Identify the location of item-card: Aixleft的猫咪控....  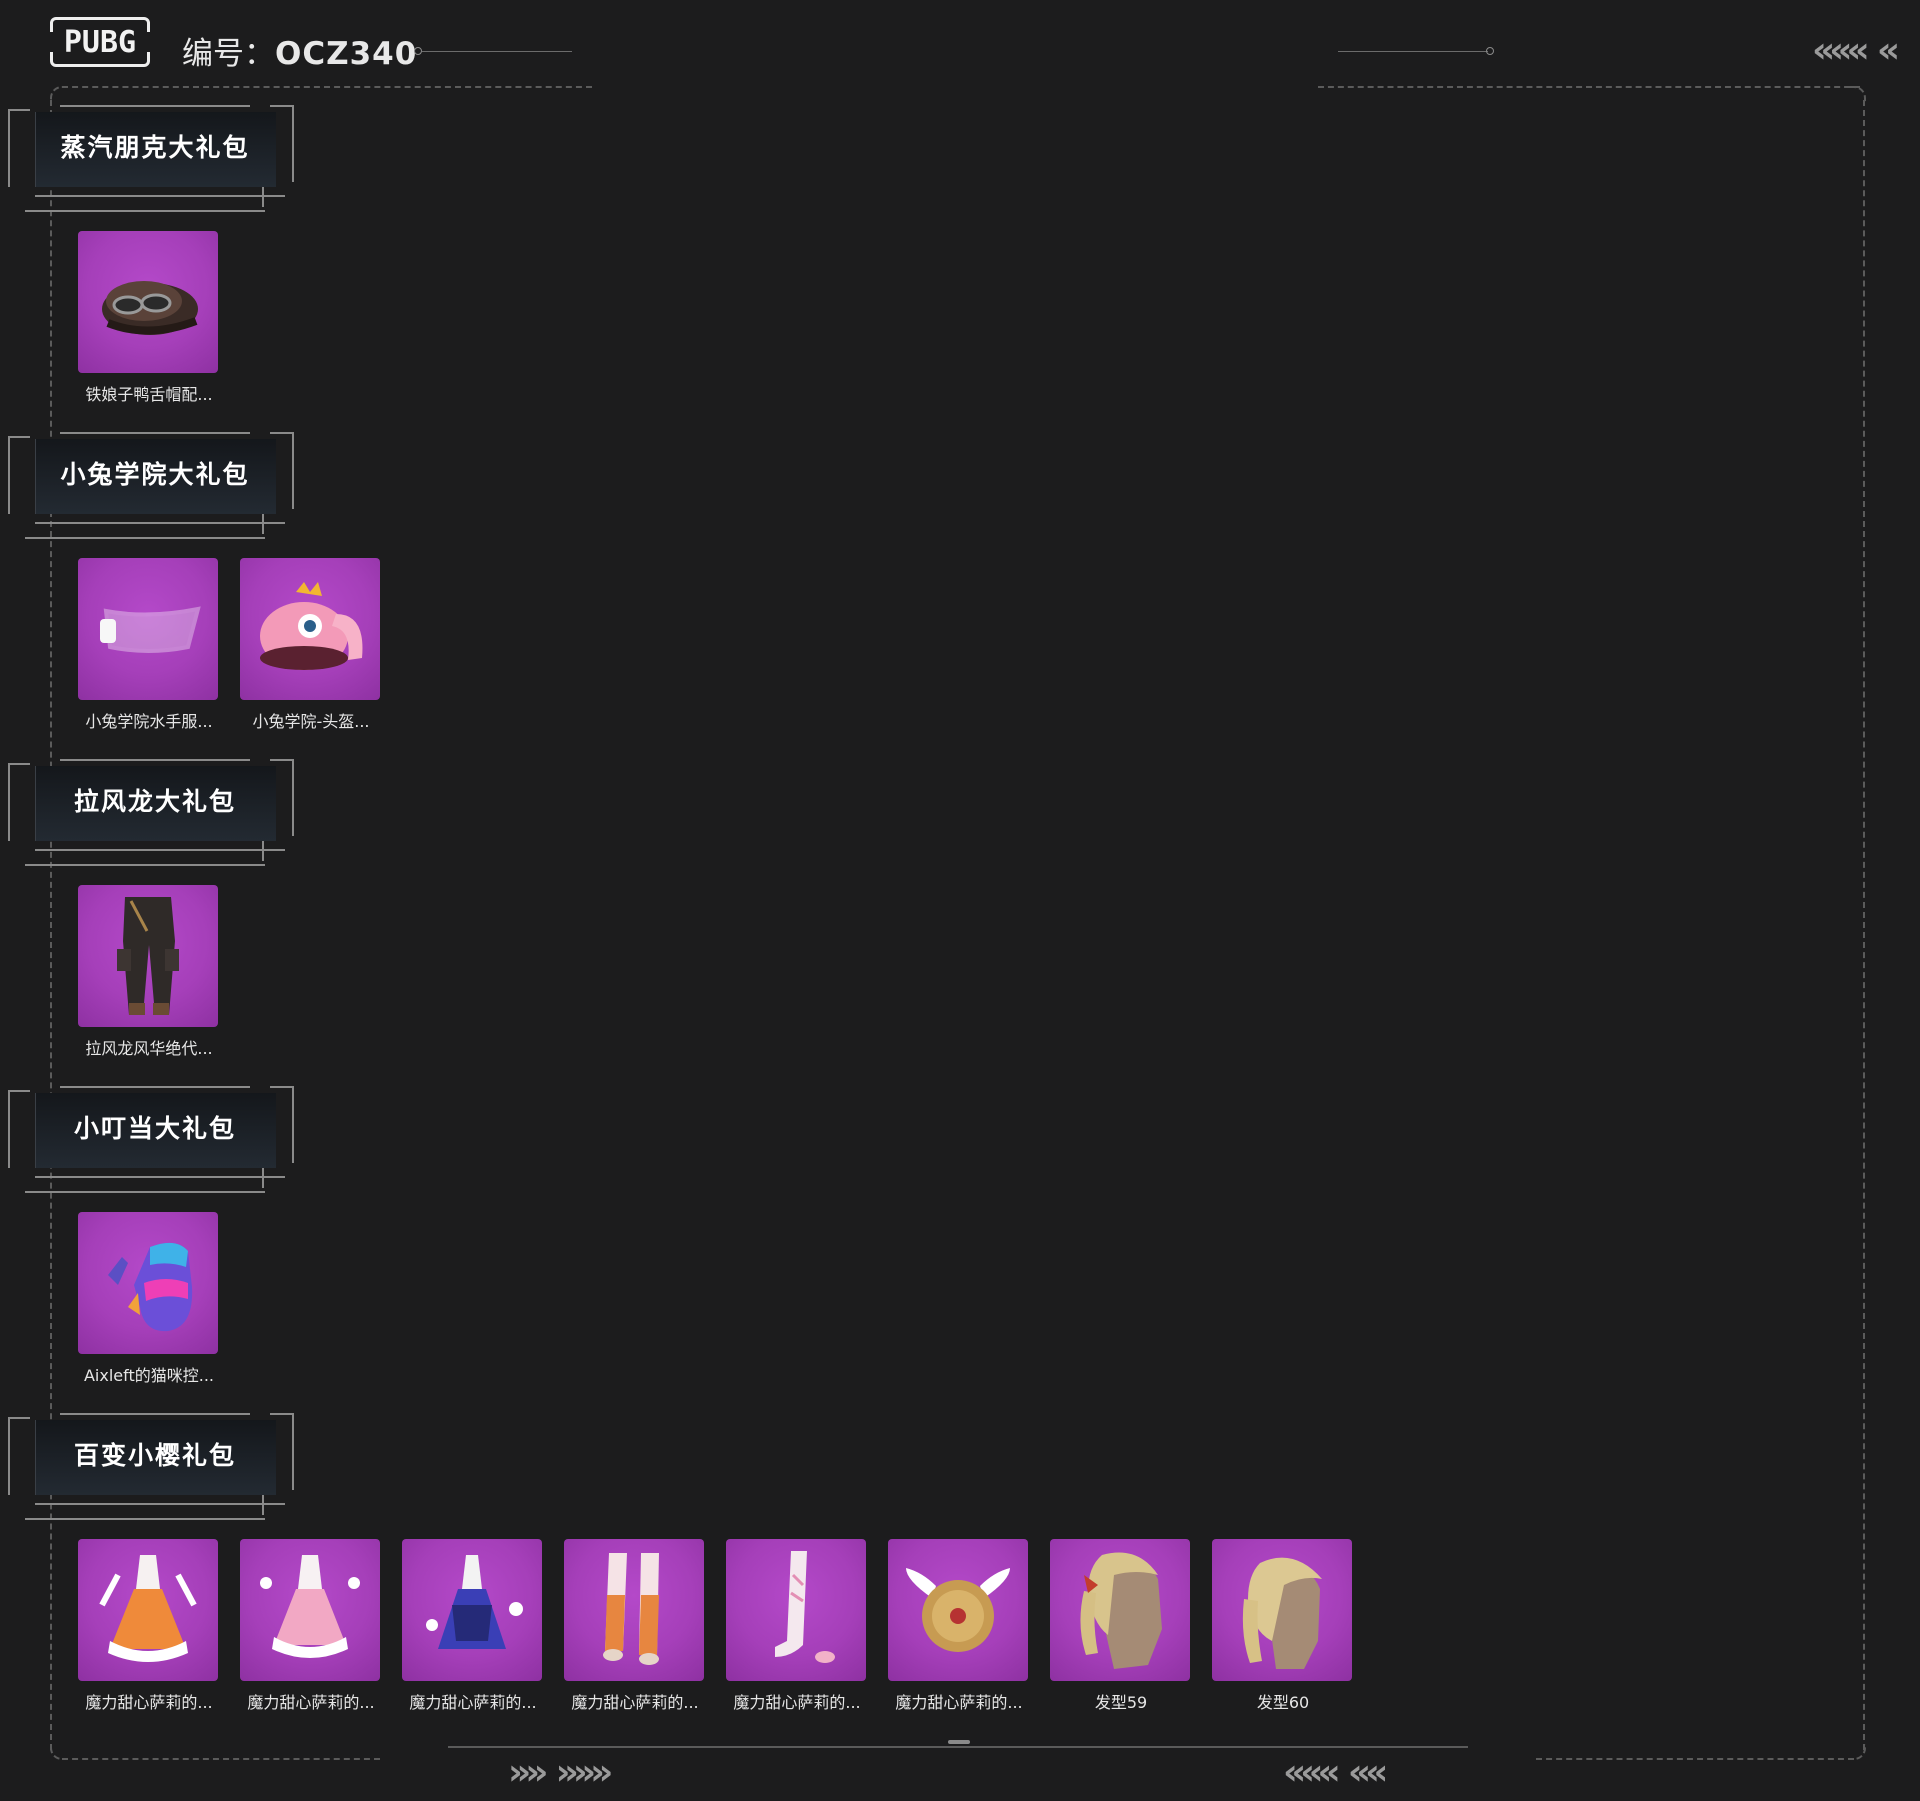
(149, 1299).